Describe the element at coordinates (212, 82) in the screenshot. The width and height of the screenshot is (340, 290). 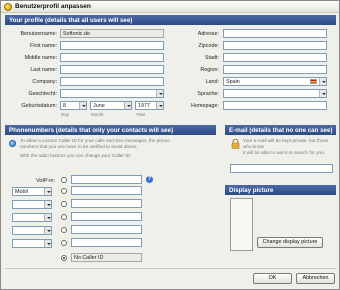
I see `country-label: Land:` at that location.